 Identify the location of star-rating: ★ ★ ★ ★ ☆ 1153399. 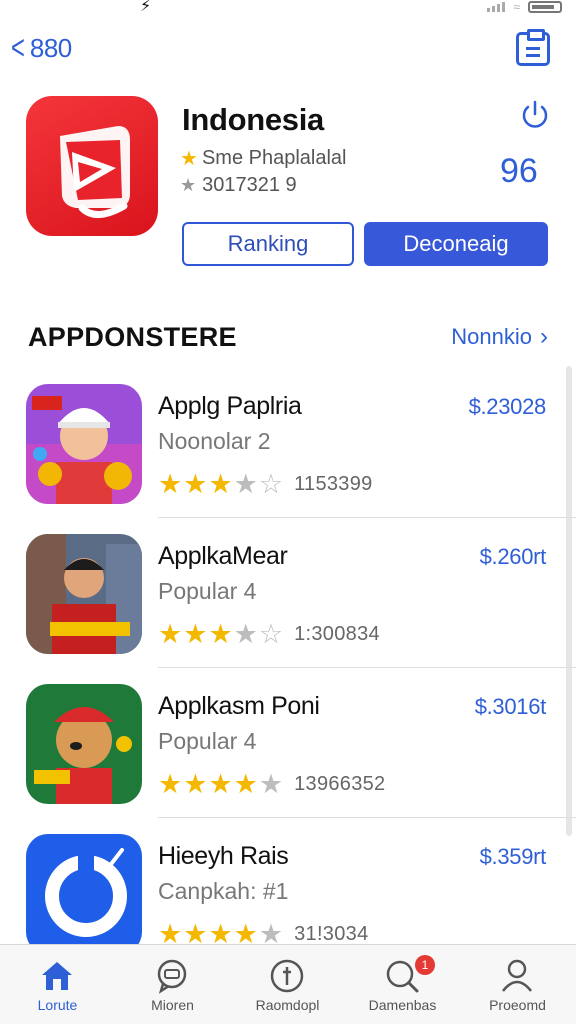
(266, 484).